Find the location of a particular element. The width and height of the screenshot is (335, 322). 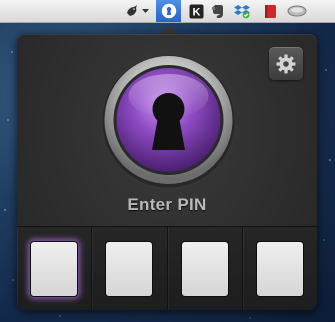

bird-icon is located at coordinates (132, 11).